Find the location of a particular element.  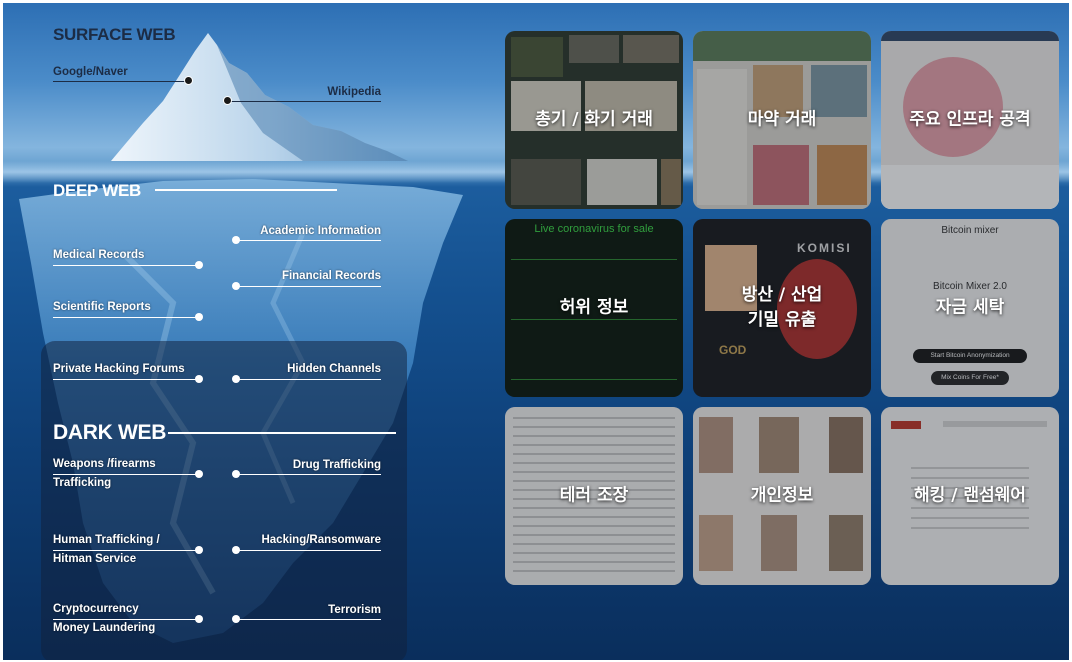

dot-terrorism is located at coordinates (236, 619).